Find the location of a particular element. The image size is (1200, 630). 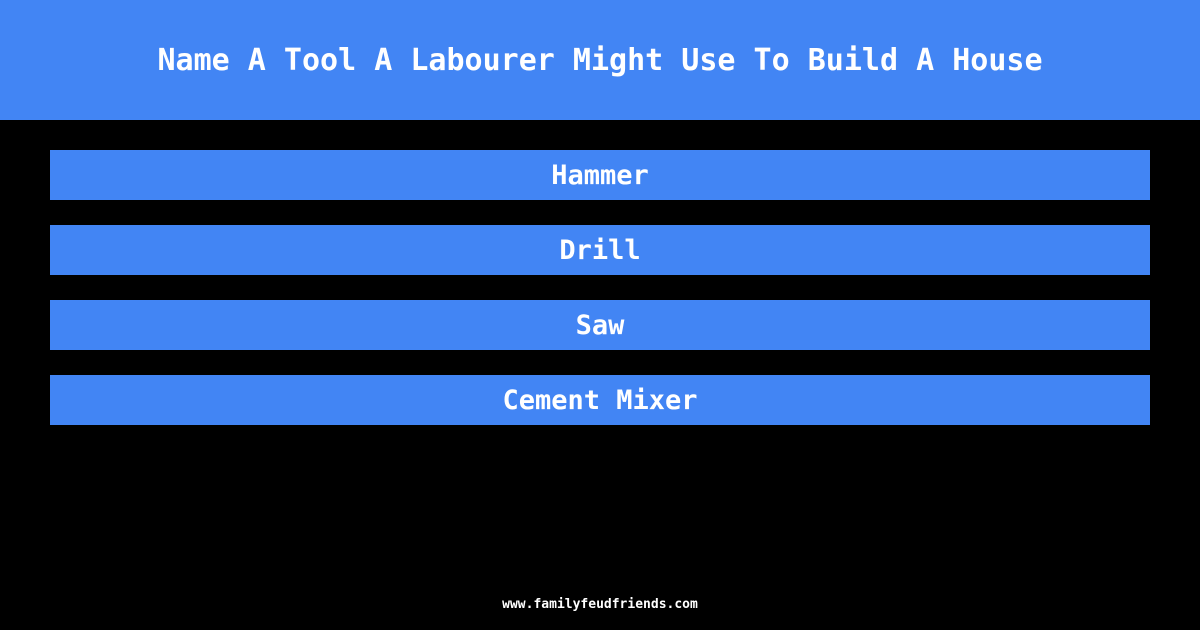

answer-label: Cement Mixer is located at coordinates (600, 400).